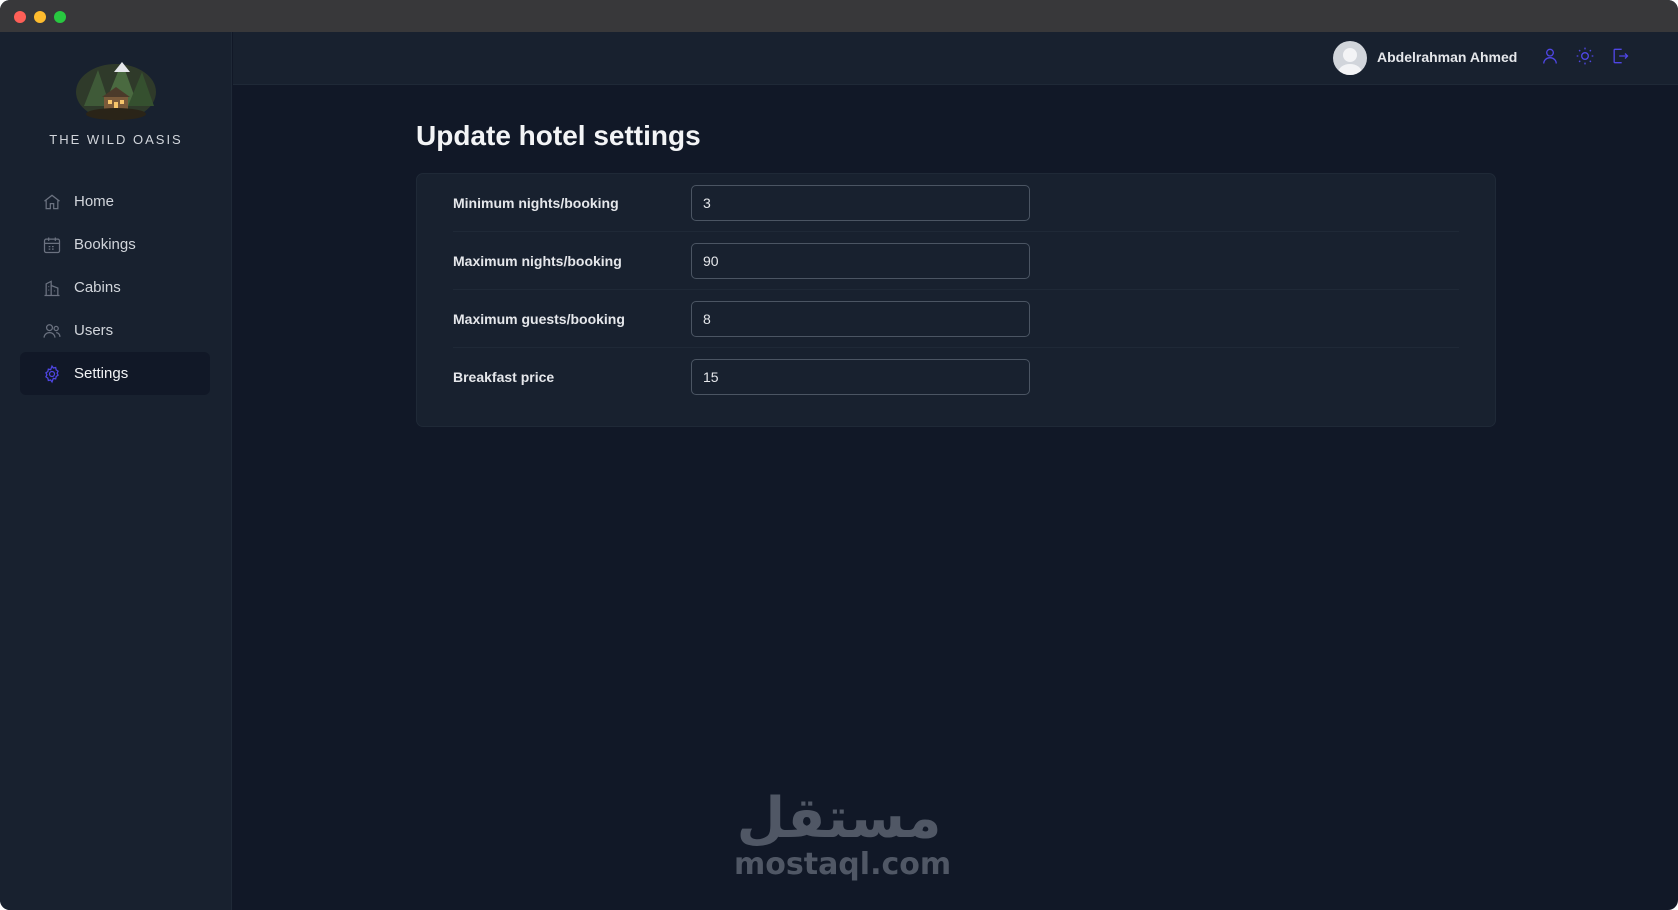 The image size is (1678, 910). What do you see at coordinates (116, 139) in the screenshot?
I see `brand-name: THE WILD OASIS` at bounding box center [116, 139].